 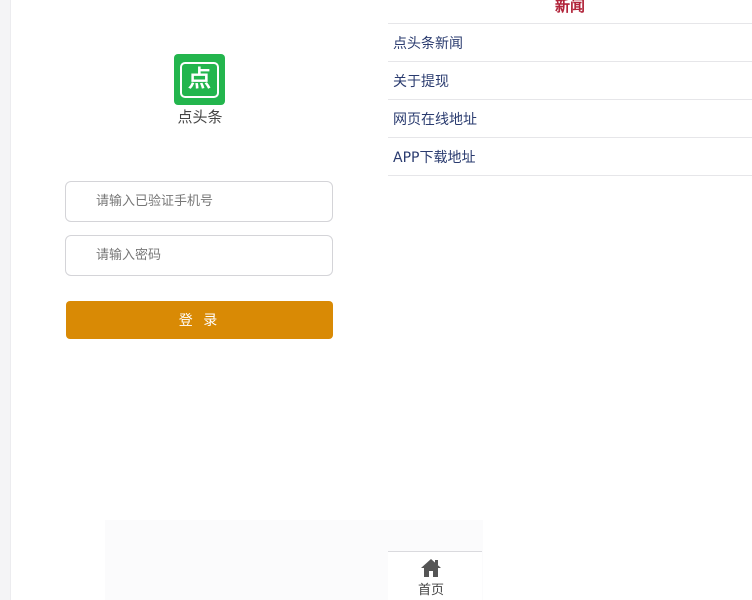 I want to click on tab-home: 首页, so click(x=431, y=578).